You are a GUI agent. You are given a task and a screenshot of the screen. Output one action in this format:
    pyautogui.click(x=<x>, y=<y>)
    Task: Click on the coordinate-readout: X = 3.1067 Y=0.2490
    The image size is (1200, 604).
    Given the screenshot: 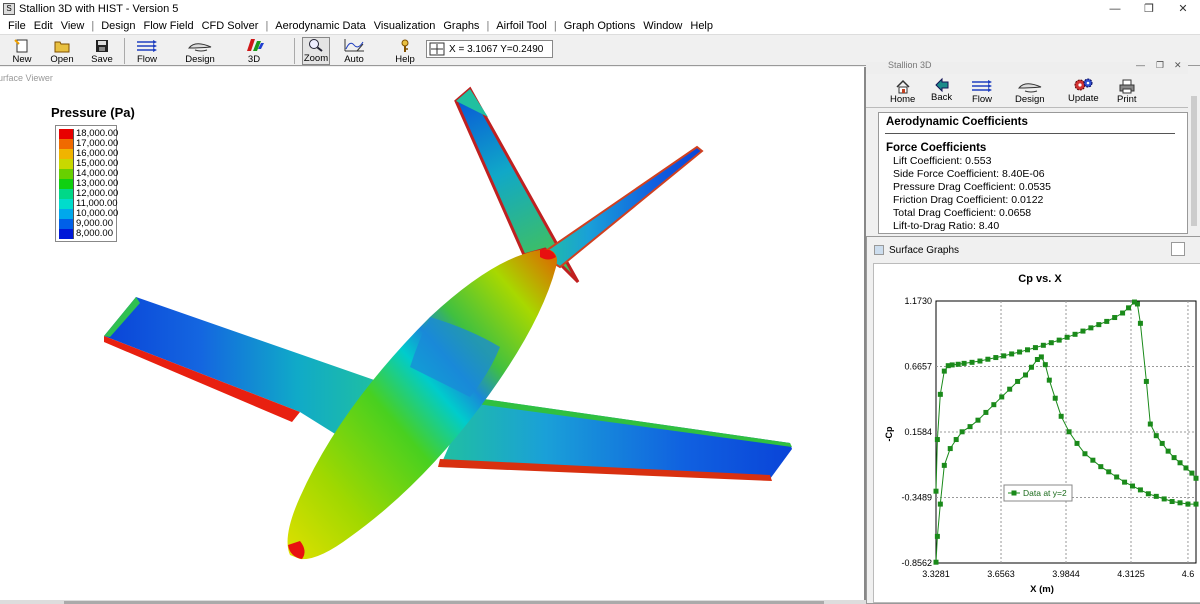 What is the action you would take?
    pyautogui.click(x=489, y=49)
    